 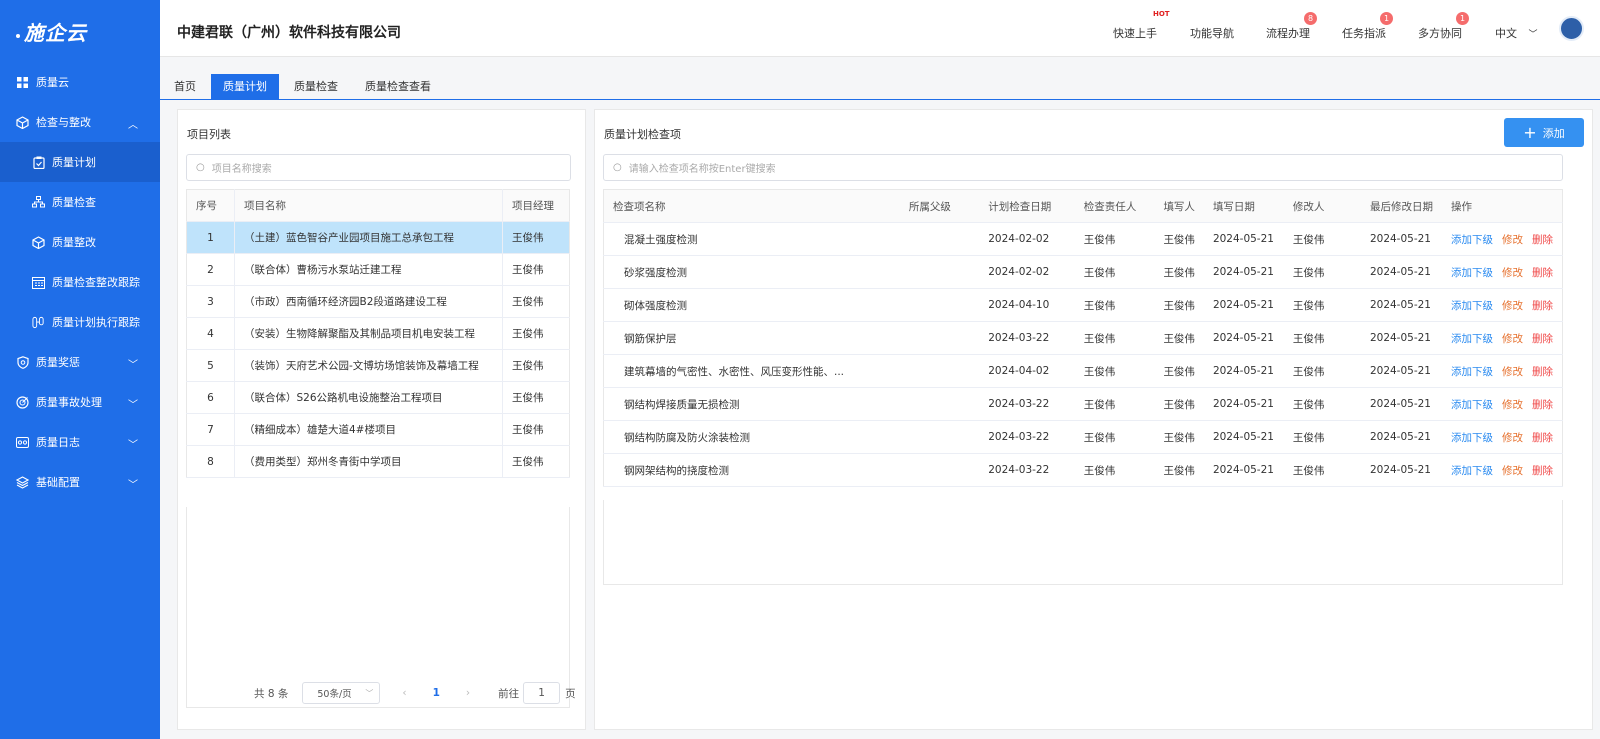 I want to click on shield-icon, so click(x=22, y=362).